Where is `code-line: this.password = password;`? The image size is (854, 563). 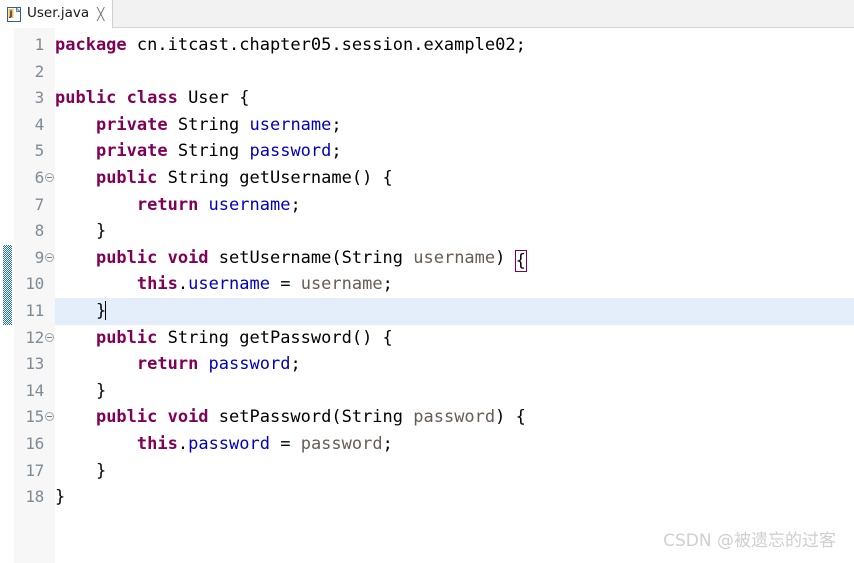 code-line: this.password = password; is located at coordinates (454, 444).